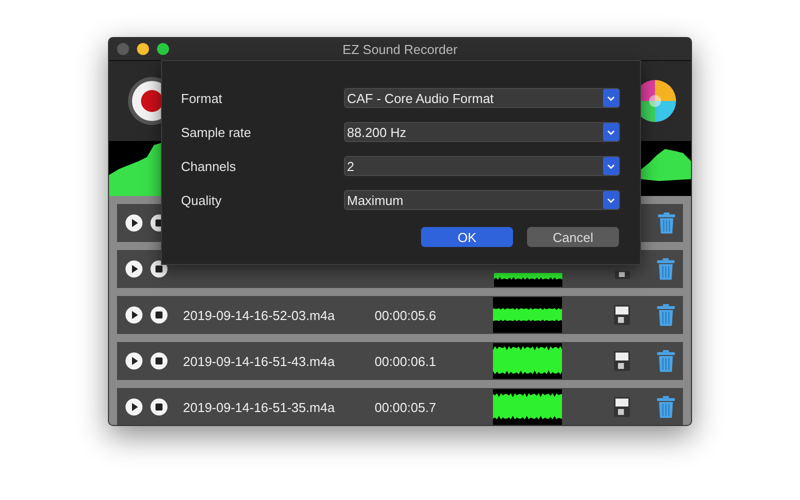 Image resolution: width=800 pixels, height=500 pixels. Describe the element at coordinates (143, 49) in the screenshot. I see `minimize-button` at that location.